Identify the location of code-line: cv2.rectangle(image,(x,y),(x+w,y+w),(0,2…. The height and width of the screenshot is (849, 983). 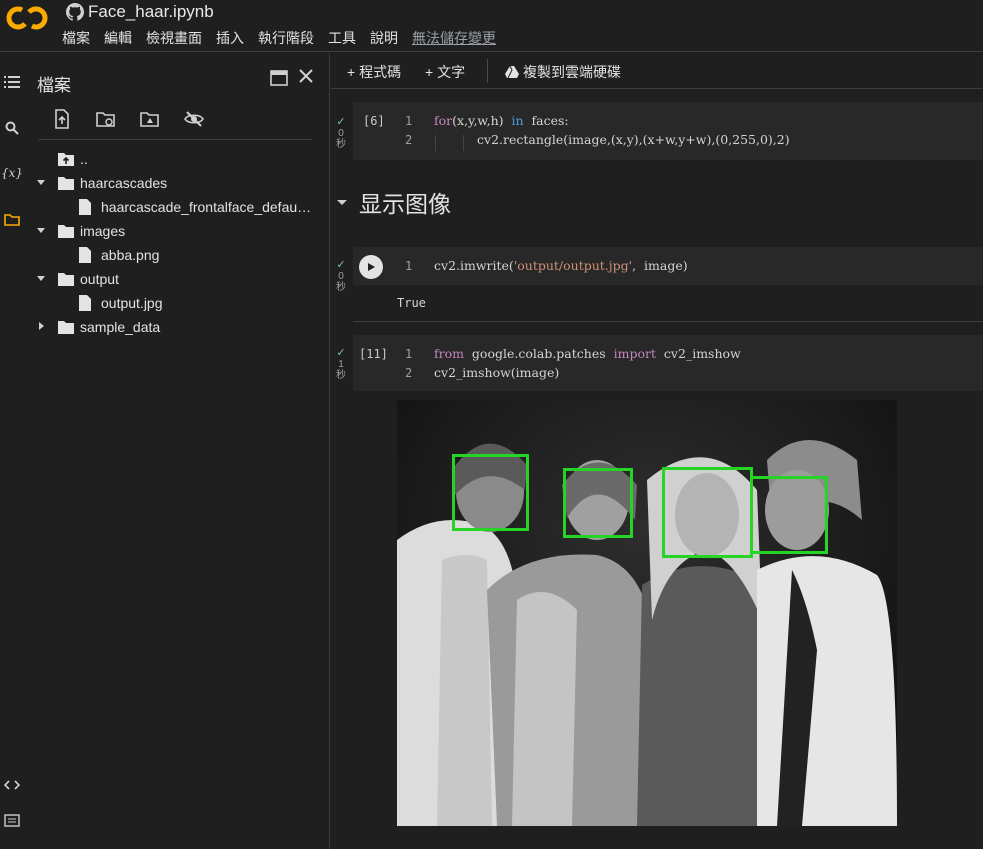
(633, 139).